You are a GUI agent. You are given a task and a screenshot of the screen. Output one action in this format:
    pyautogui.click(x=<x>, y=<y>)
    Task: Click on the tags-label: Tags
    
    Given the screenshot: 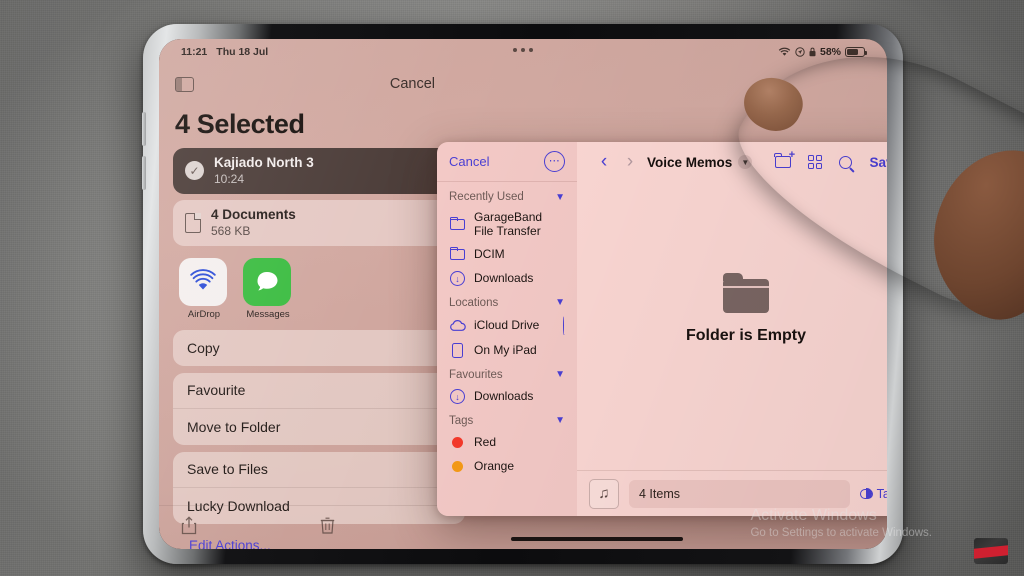 What is the action you would take?
    pyautogui.click(x=881, y=493)
    